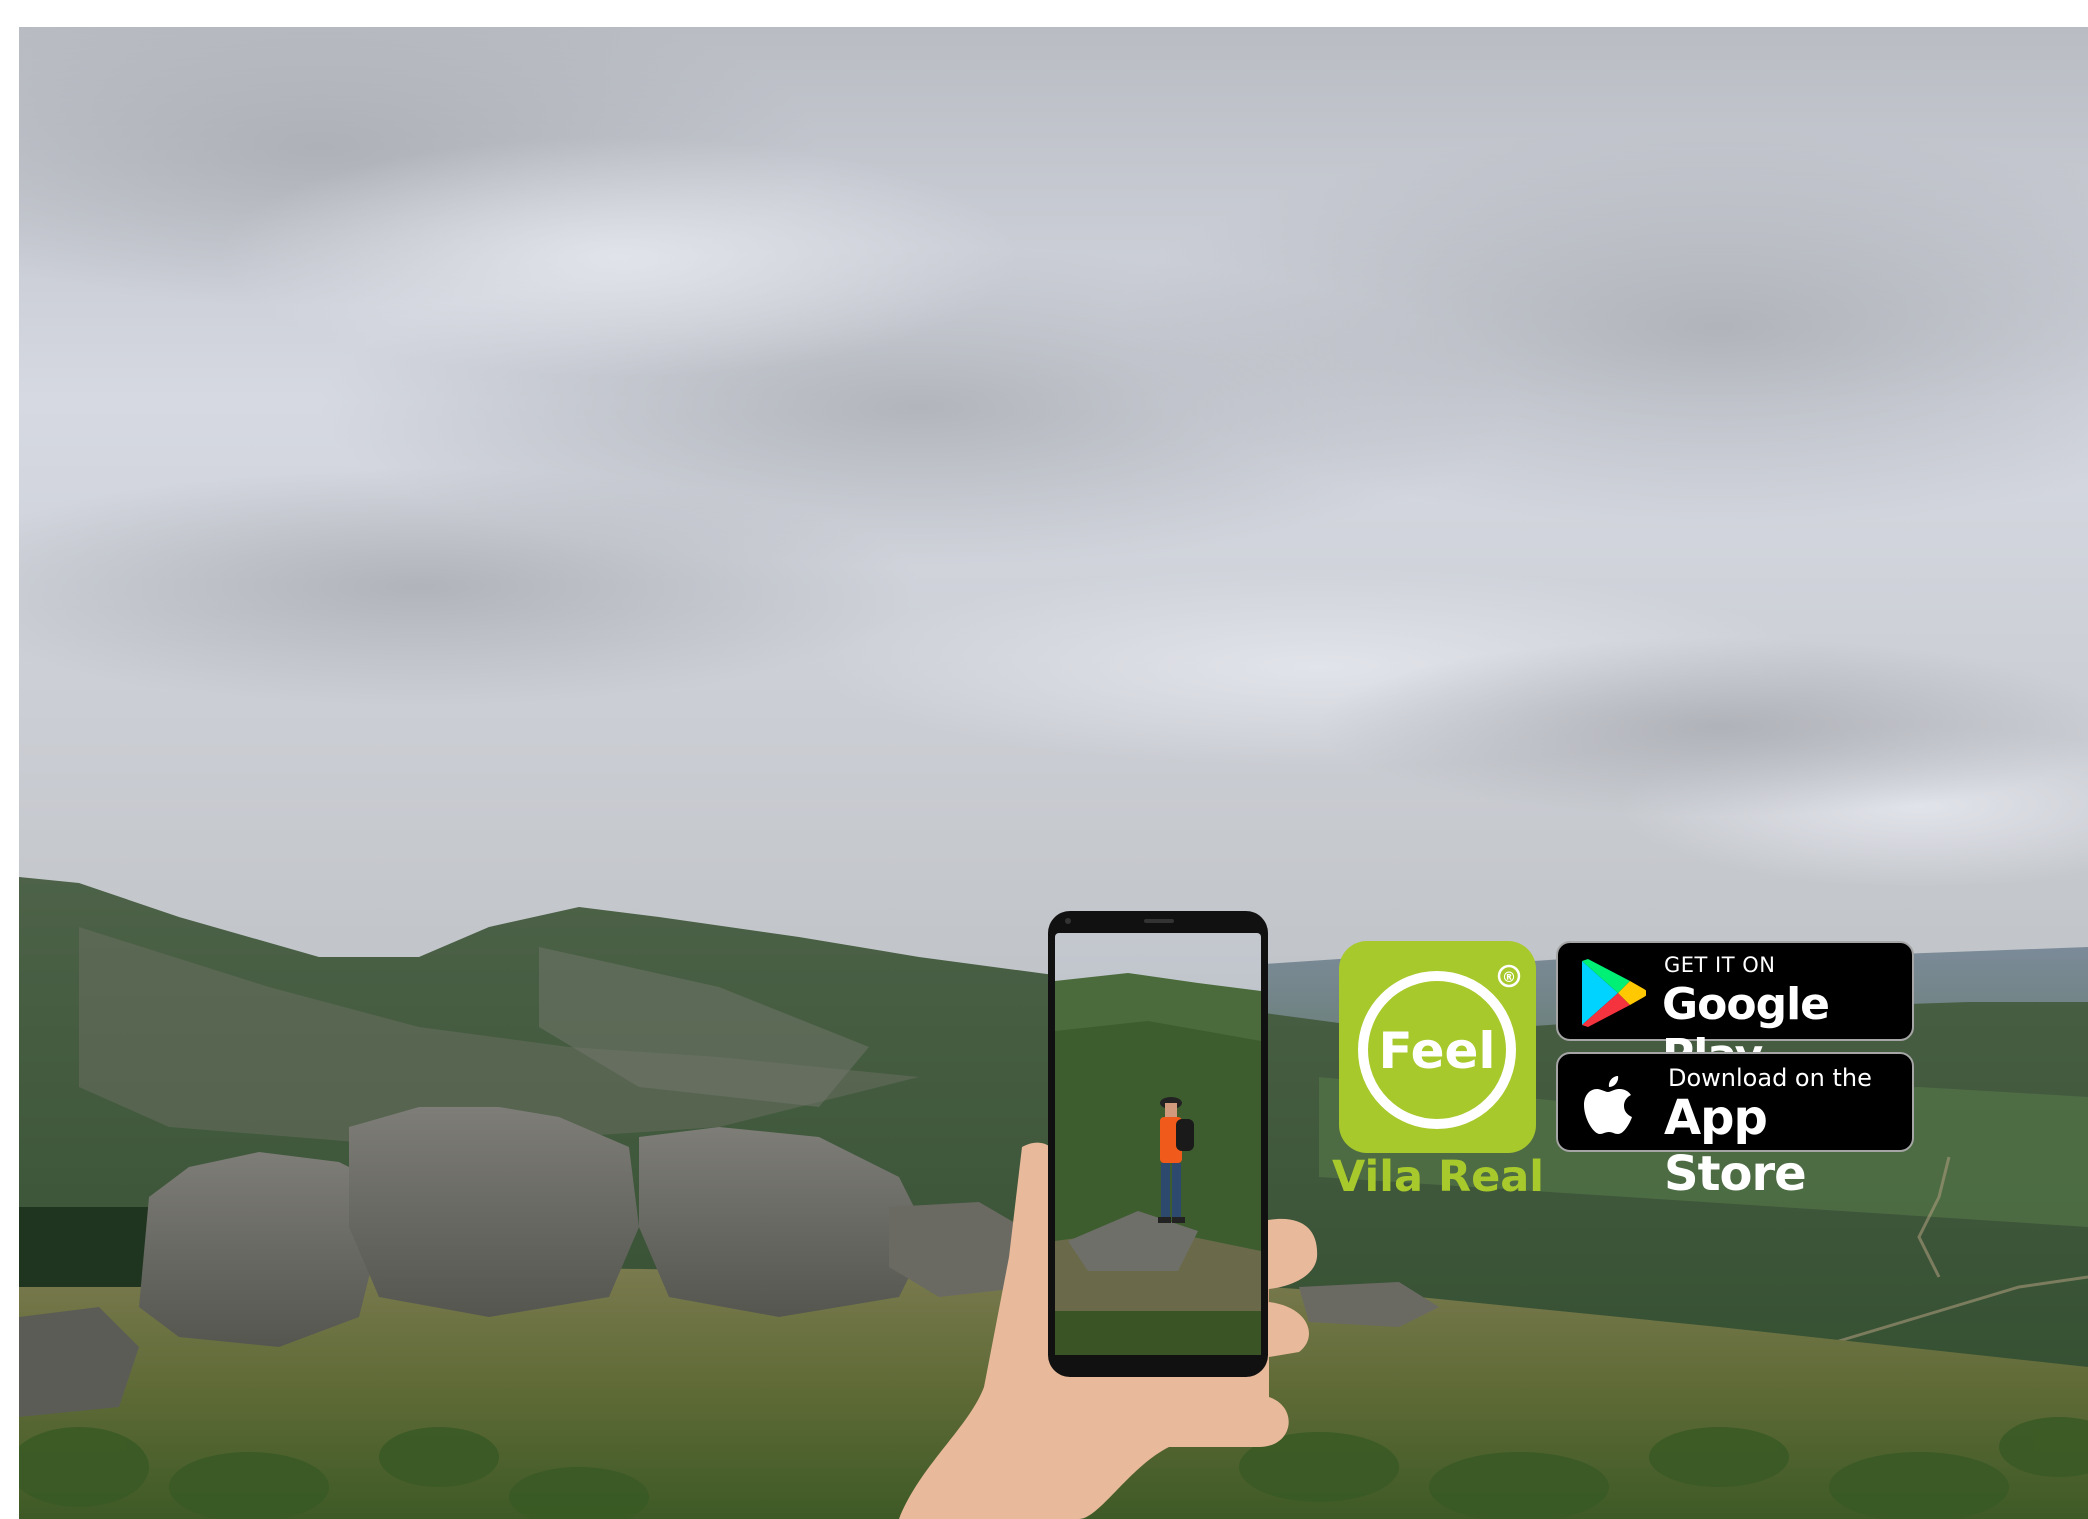  I want to click on app-store-badge: Download on the App Store, so click(1735, 1127).